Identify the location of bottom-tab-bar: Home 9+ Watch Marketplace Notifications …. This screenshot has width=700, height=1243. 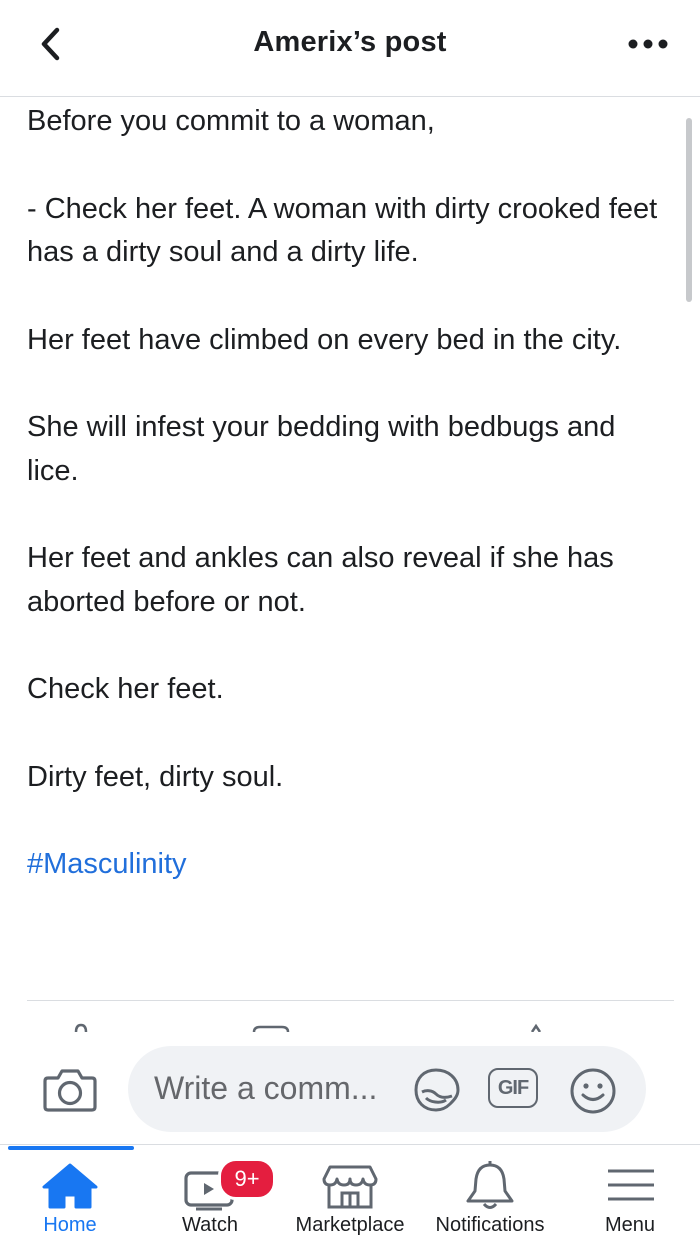
(350, 1194).